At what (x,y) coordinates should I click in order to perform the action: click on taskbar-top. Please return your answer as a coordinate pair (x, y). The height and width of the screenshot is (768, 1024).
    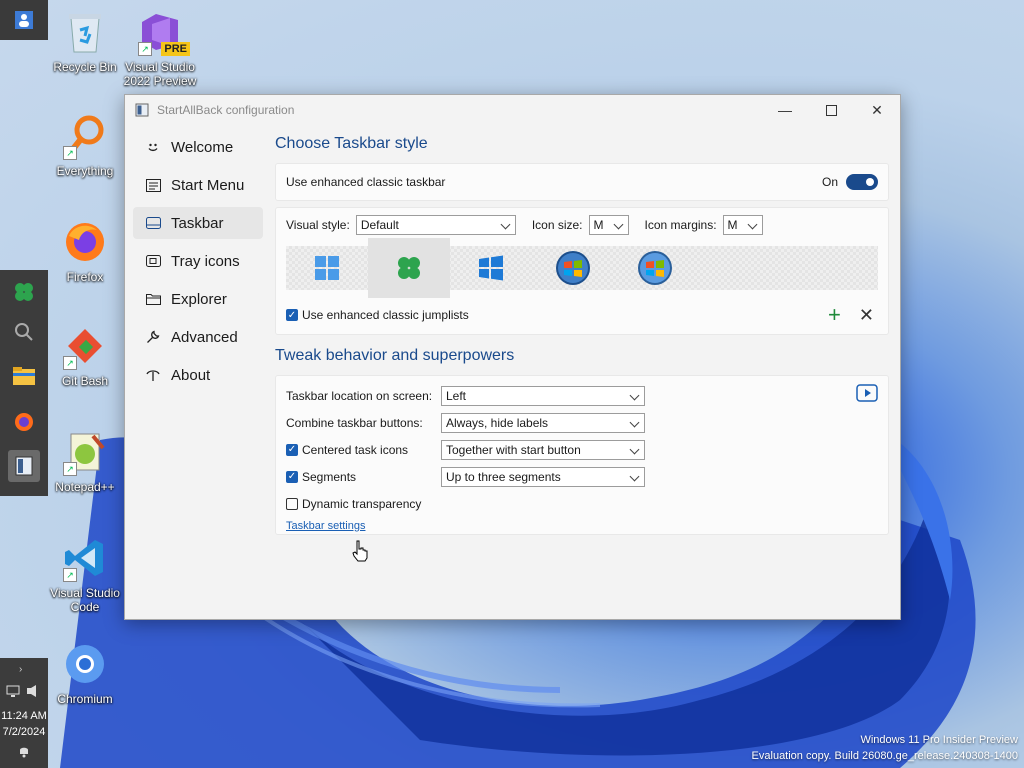
    Looking at the image, I should click on (24, 20).